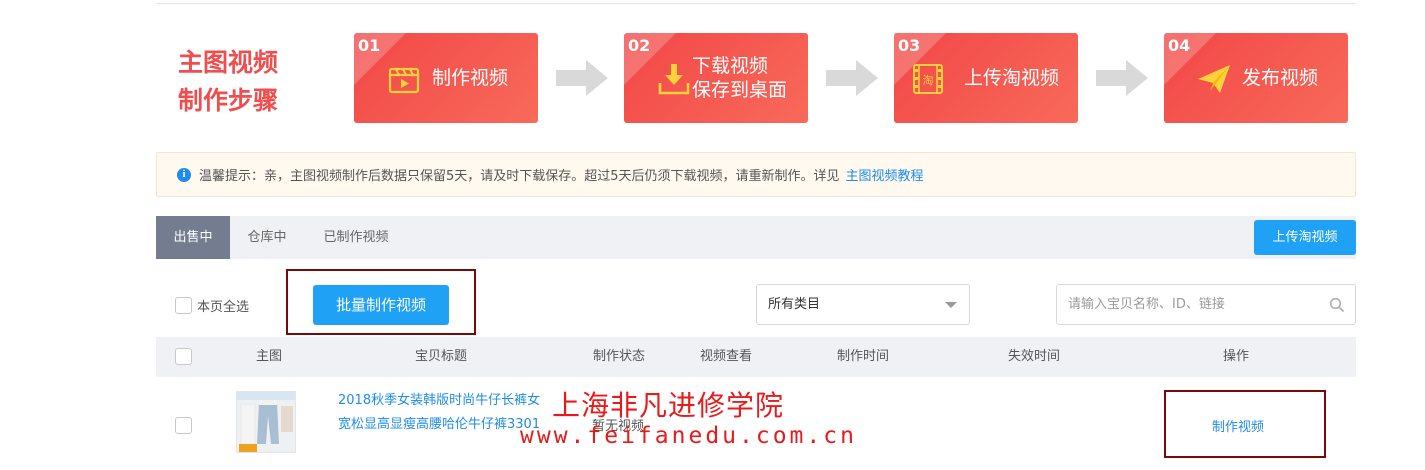 The width and height of the screenshot is (1425, 470). I want to click on select-all-label: 本页全选, so click(223, 307).